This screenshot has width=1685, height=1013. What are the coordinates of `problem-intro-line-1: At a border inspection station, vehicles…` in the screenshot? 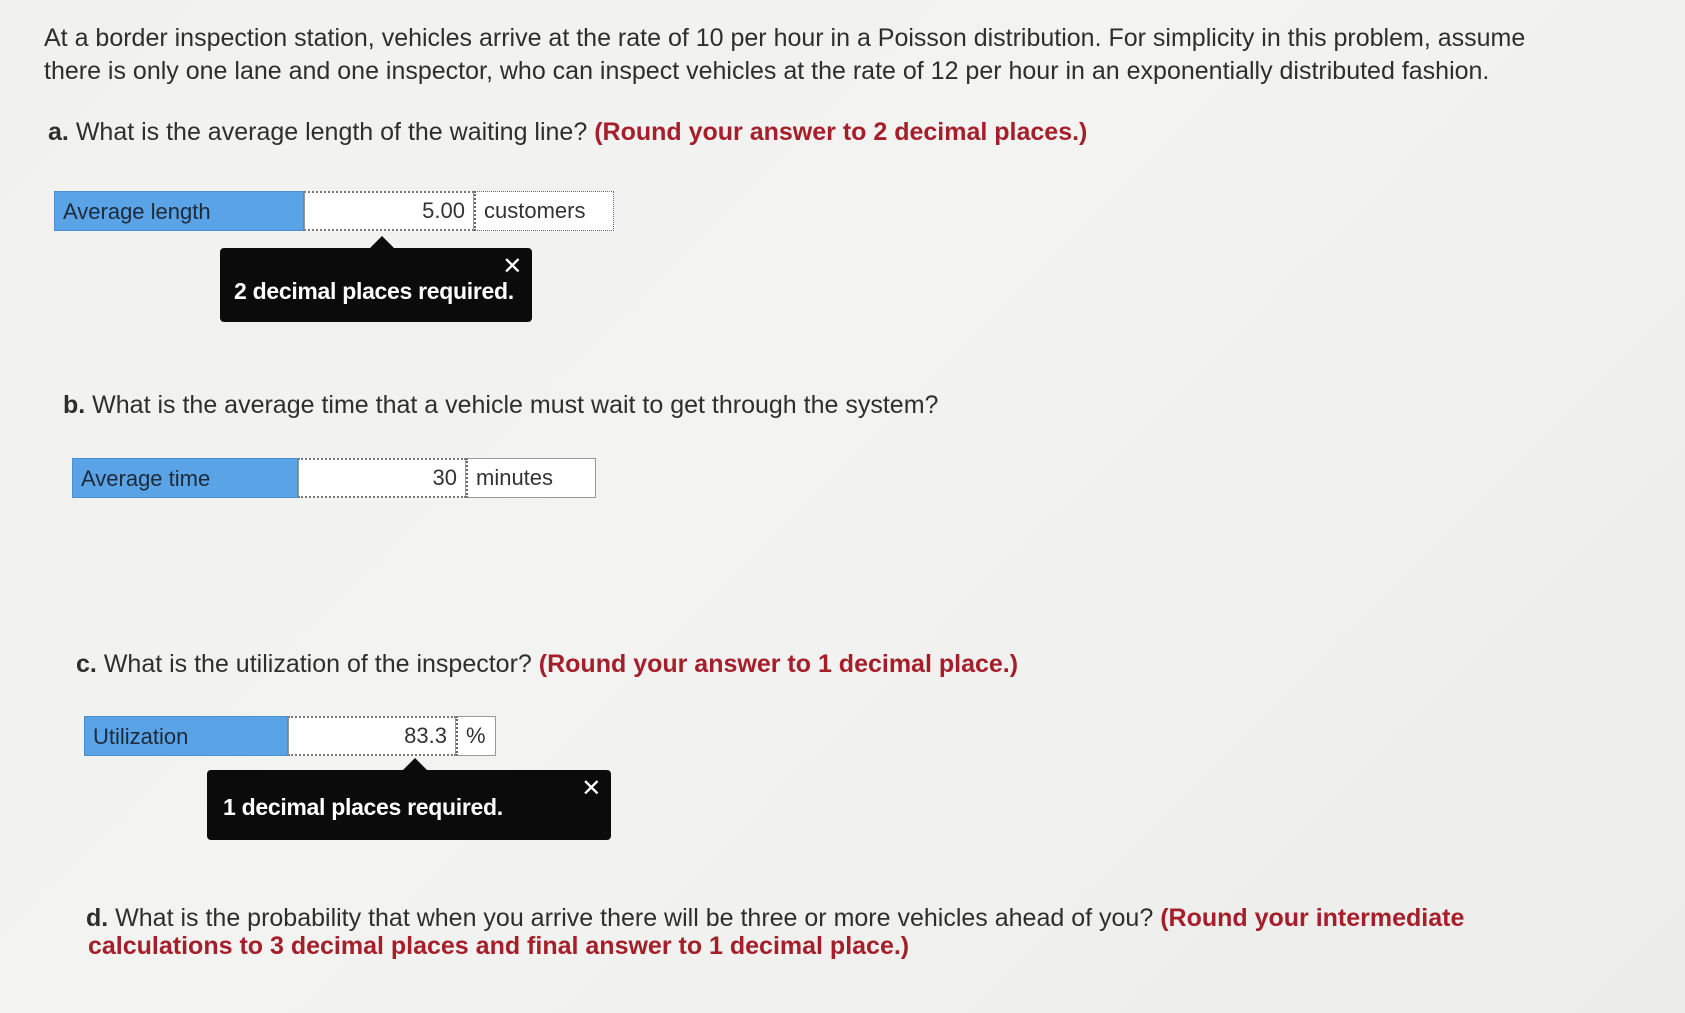 It's located at (785, 38).